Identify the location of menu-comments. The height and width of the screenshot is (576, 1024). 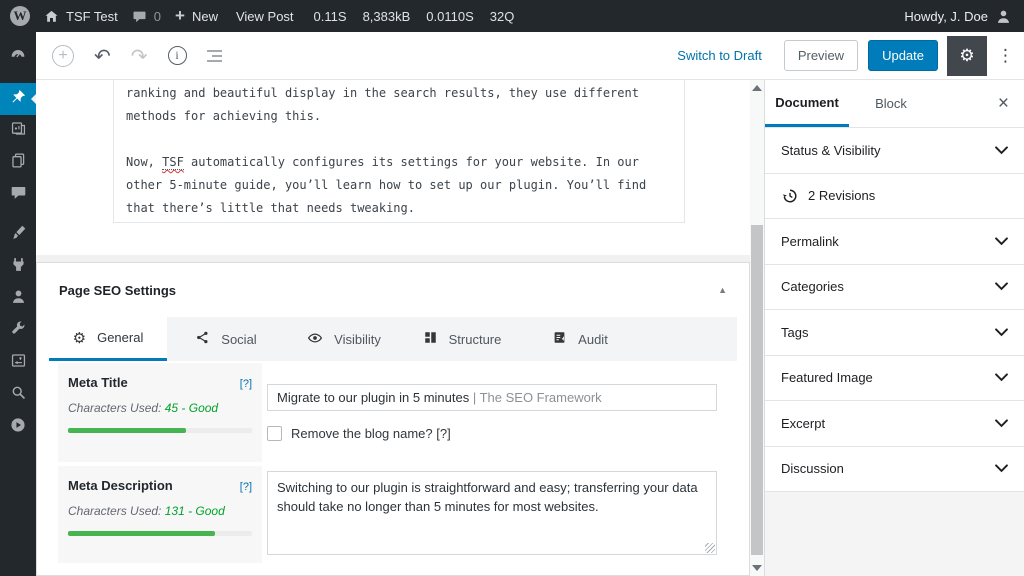
(18, 195).